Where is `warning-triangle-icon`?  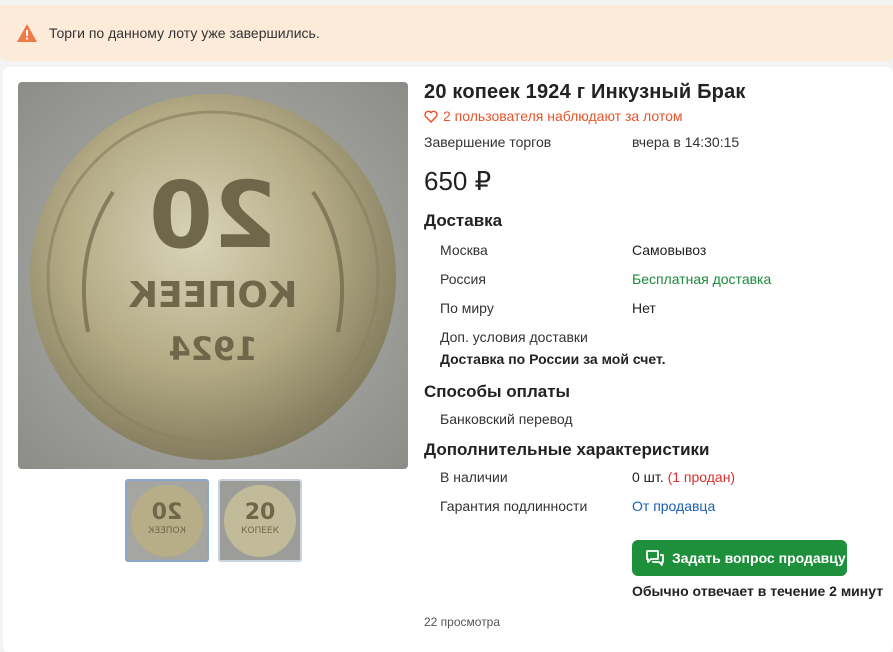
warning-triangle-icon is located at coordinates (27, 33).